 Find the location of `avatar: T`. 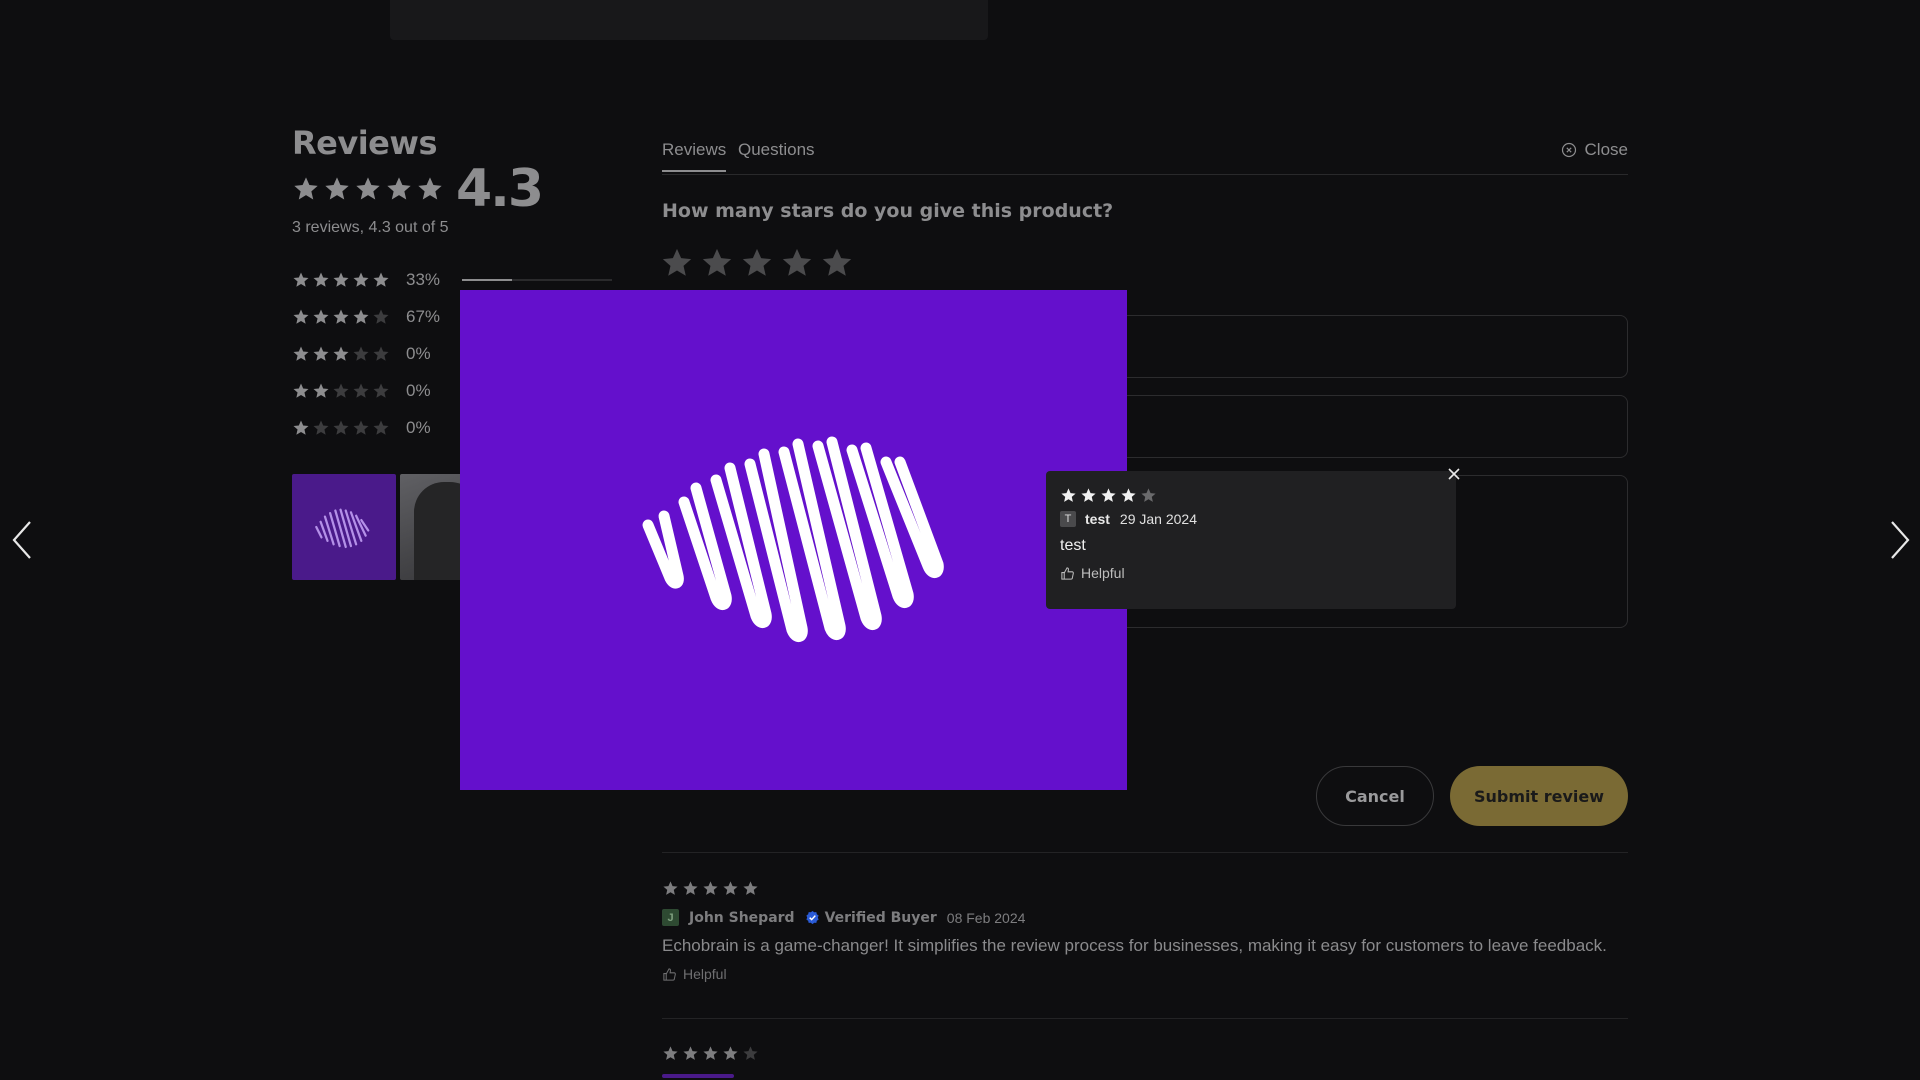

avatar: T is located at coordinates (1068, 519).